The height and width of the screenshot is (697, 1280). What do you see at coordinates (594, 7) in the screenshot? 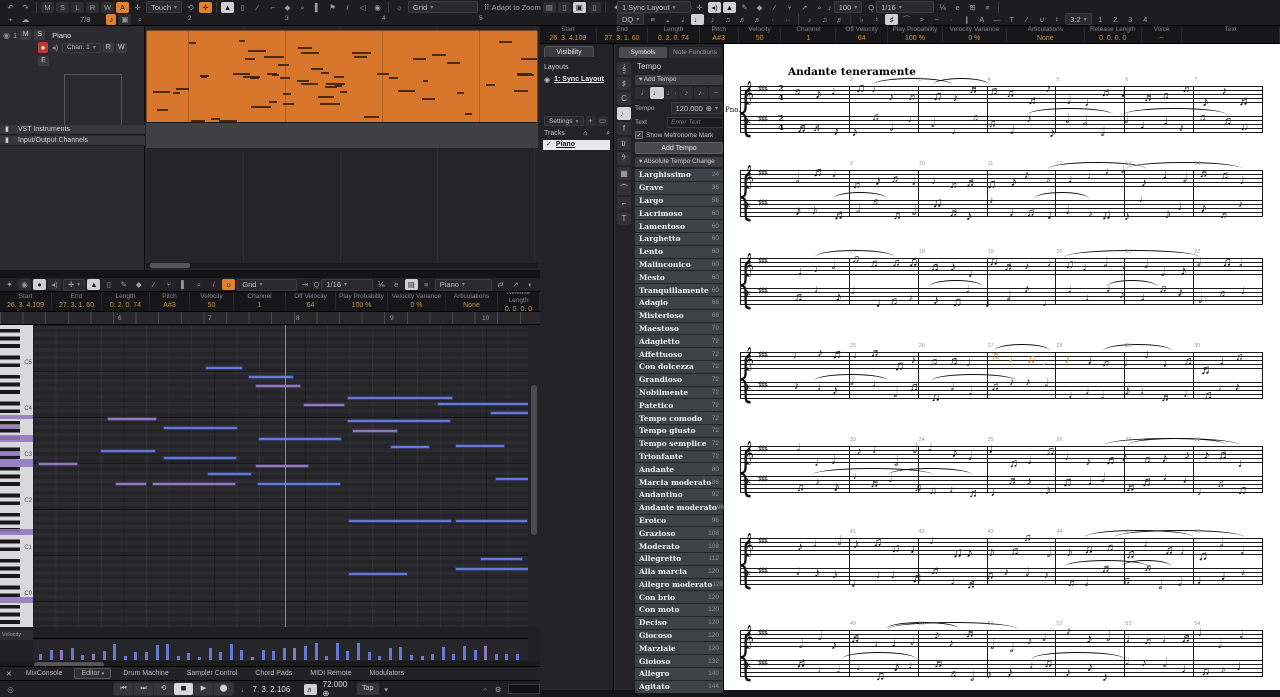
I see `window-layout-icon: ▯` at bounding box center [594, 7].